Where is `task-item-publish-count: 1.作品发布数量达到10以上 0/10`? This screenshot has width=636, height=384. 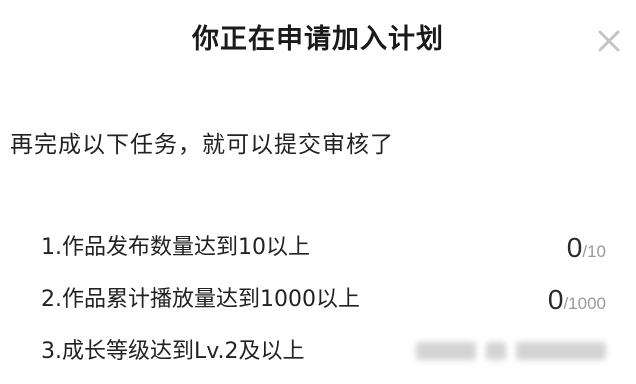
task-item-publish-count: 1.作品发布数量达到10以上 0/10 is located at coordinates (318, 254).